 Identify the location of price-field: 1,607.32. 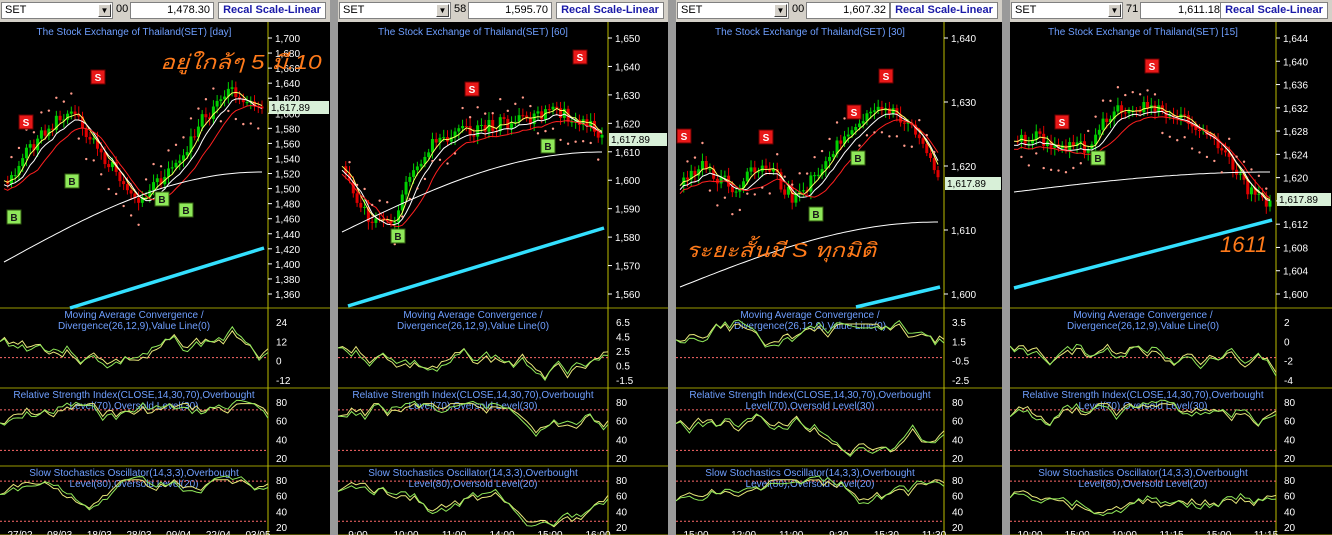
(848, 10).